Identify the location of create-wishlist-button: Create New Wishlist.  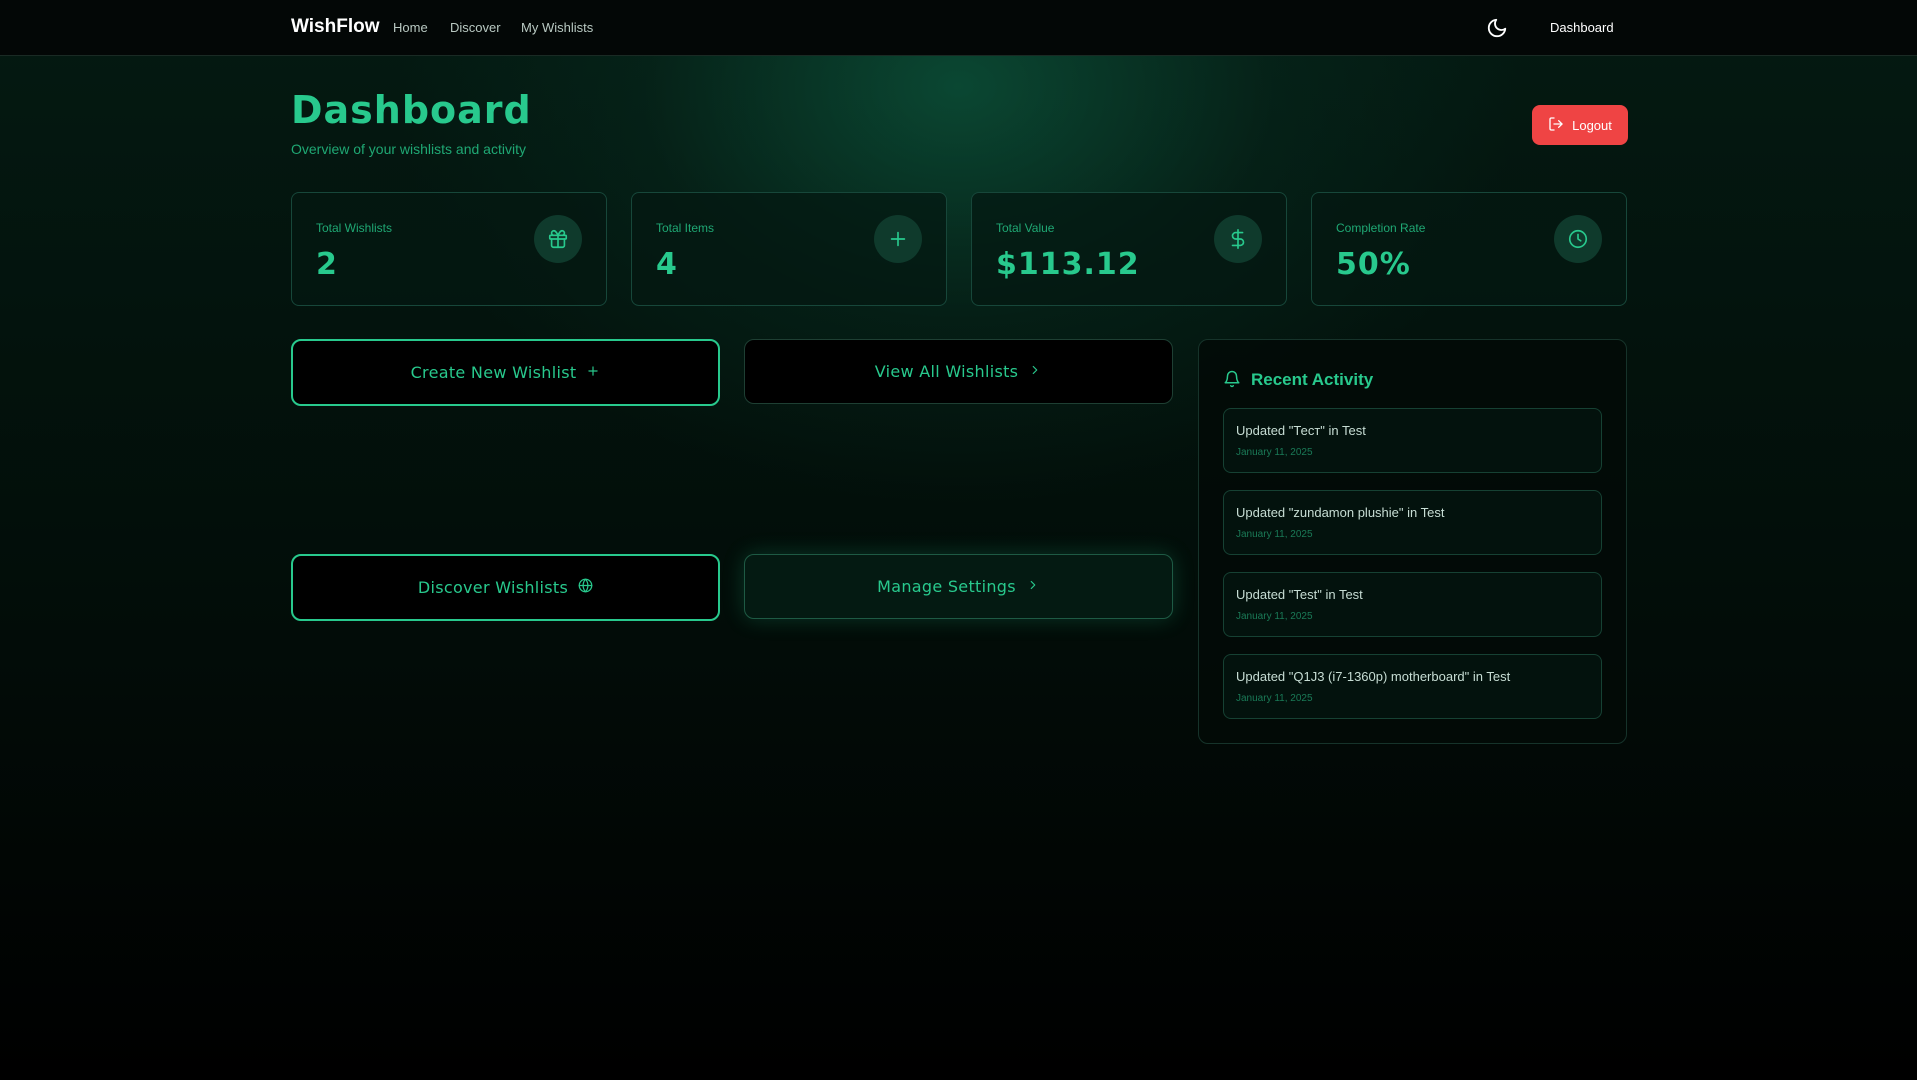
(505, 372).